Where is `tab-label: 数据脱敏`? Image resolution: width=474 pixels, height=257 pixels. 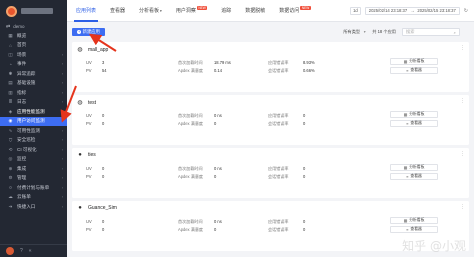 tab-label: 数据脱敏 is located at coordinates (255, 10).